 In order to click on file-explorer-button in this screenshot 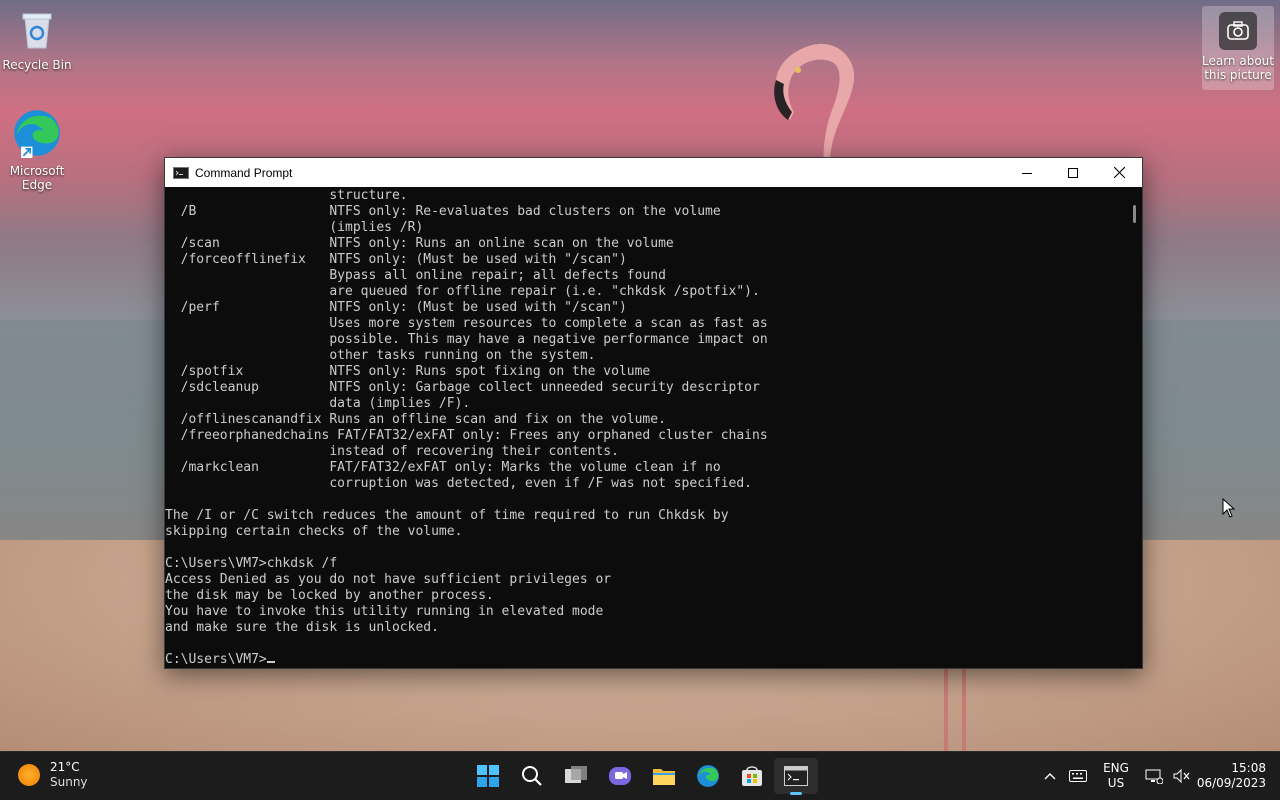, I will do `click(664, 776)`.